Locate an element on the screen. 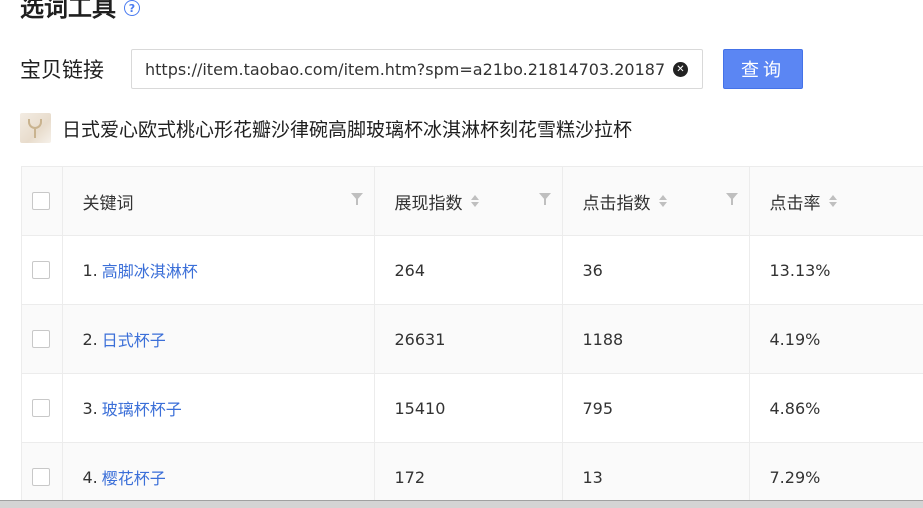 The height and width of the screenshot is (508, 923). row-number: 2. is located at coordinates (90, 339).